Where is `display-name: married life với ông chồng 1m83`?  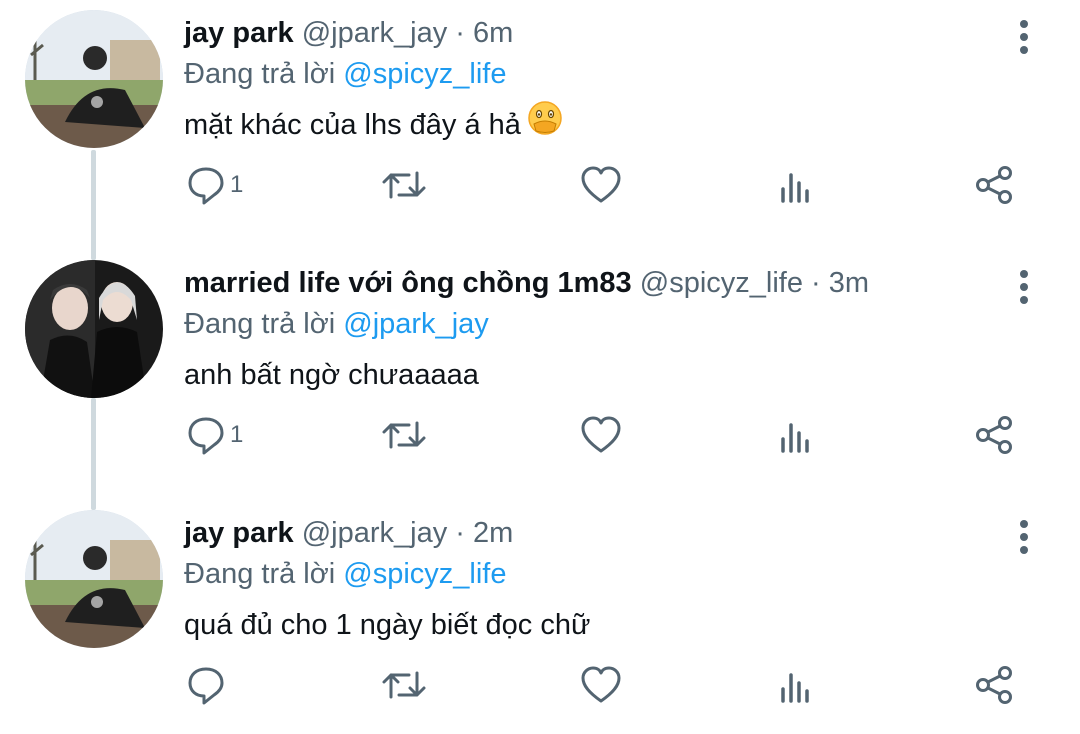 display-name: married life với ông chồng 1m83 is located at coordinates (408, 283).